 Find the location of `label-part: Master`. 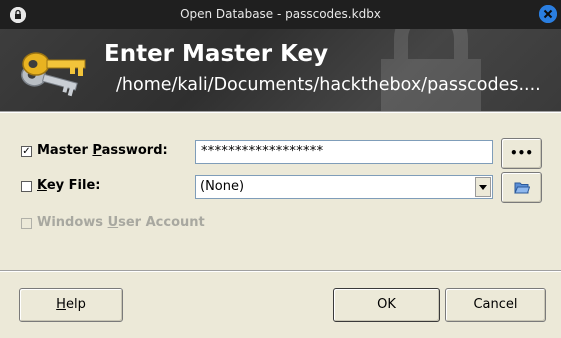

label-part: Master is located at coordinates (65, 150).